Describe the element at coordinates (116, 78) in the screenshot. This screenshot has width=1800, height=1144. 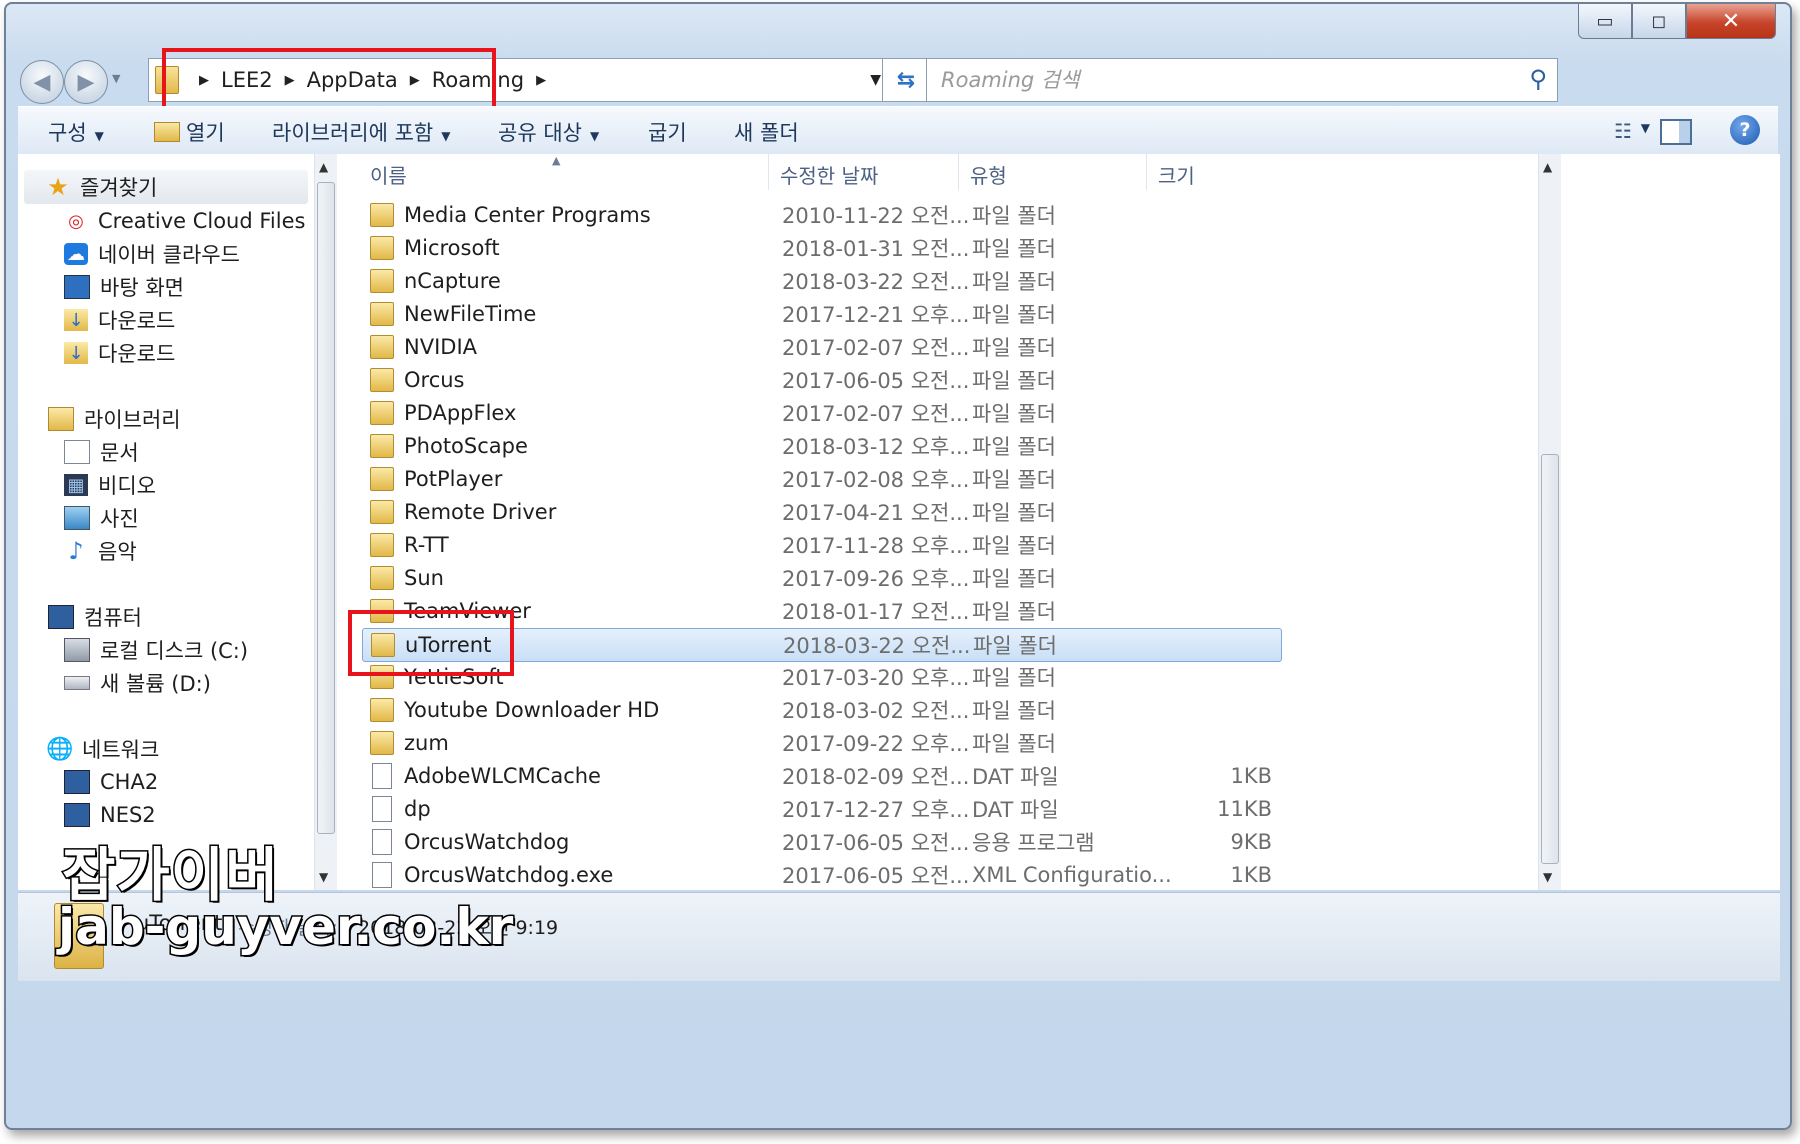
I see `recent-pages-dropdown-icon: ▼` at that location.